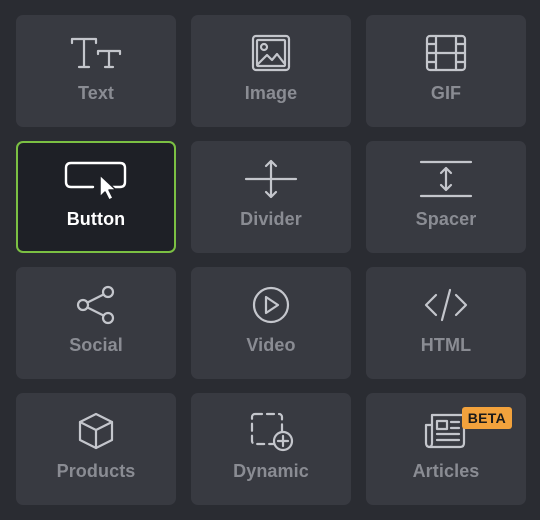 This screenshot has height=520, width=540. Describe the element at coordinates (271, 471) in the screenshot. I see `block-label: Dynamic` at that location.